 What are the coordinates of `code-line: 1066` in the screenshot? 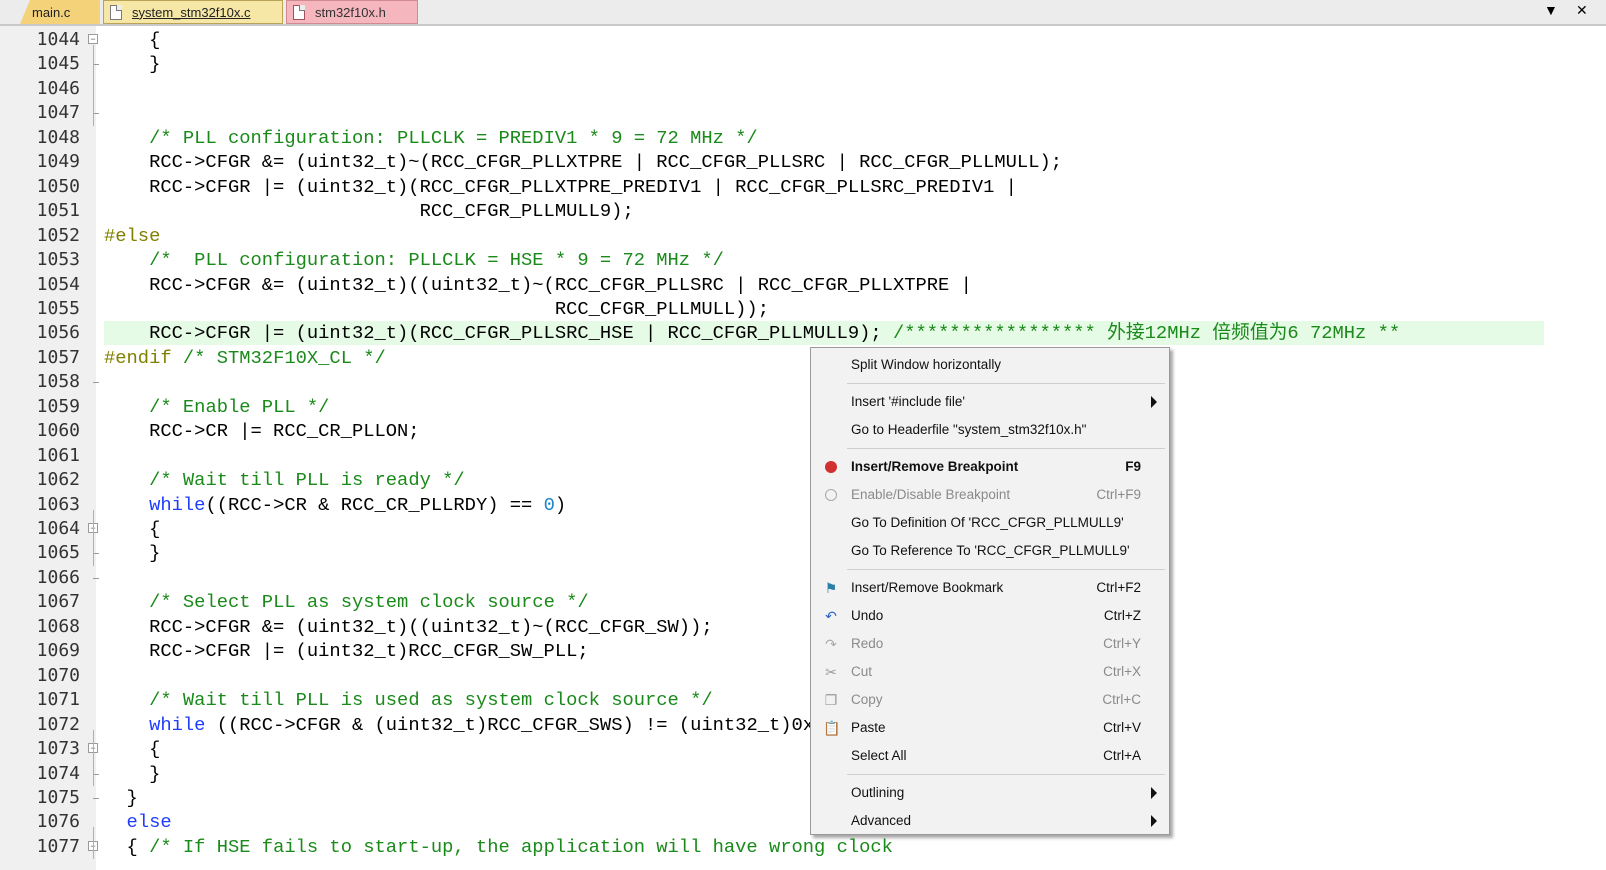 It's located at (803, 578).